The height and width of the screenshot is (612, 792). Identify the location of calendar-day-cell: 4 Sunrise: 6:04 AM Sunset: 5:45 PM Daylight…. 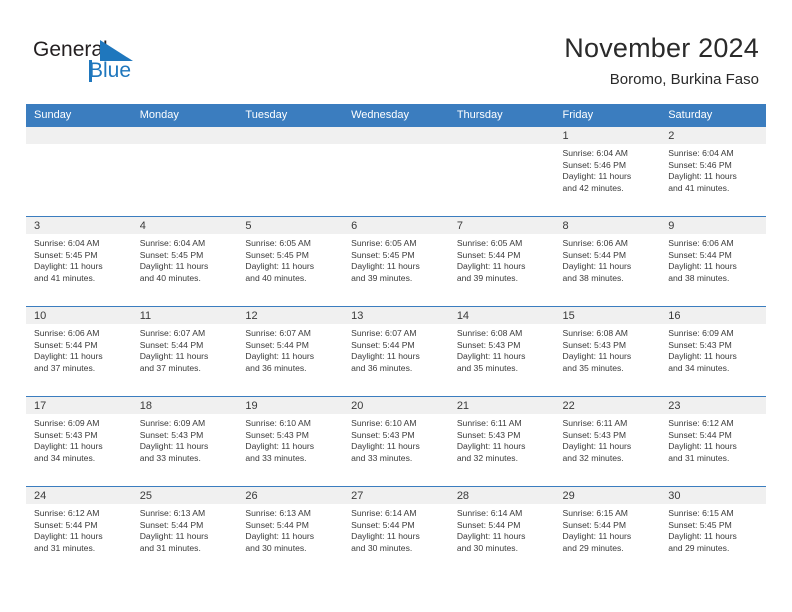
(184, 261).